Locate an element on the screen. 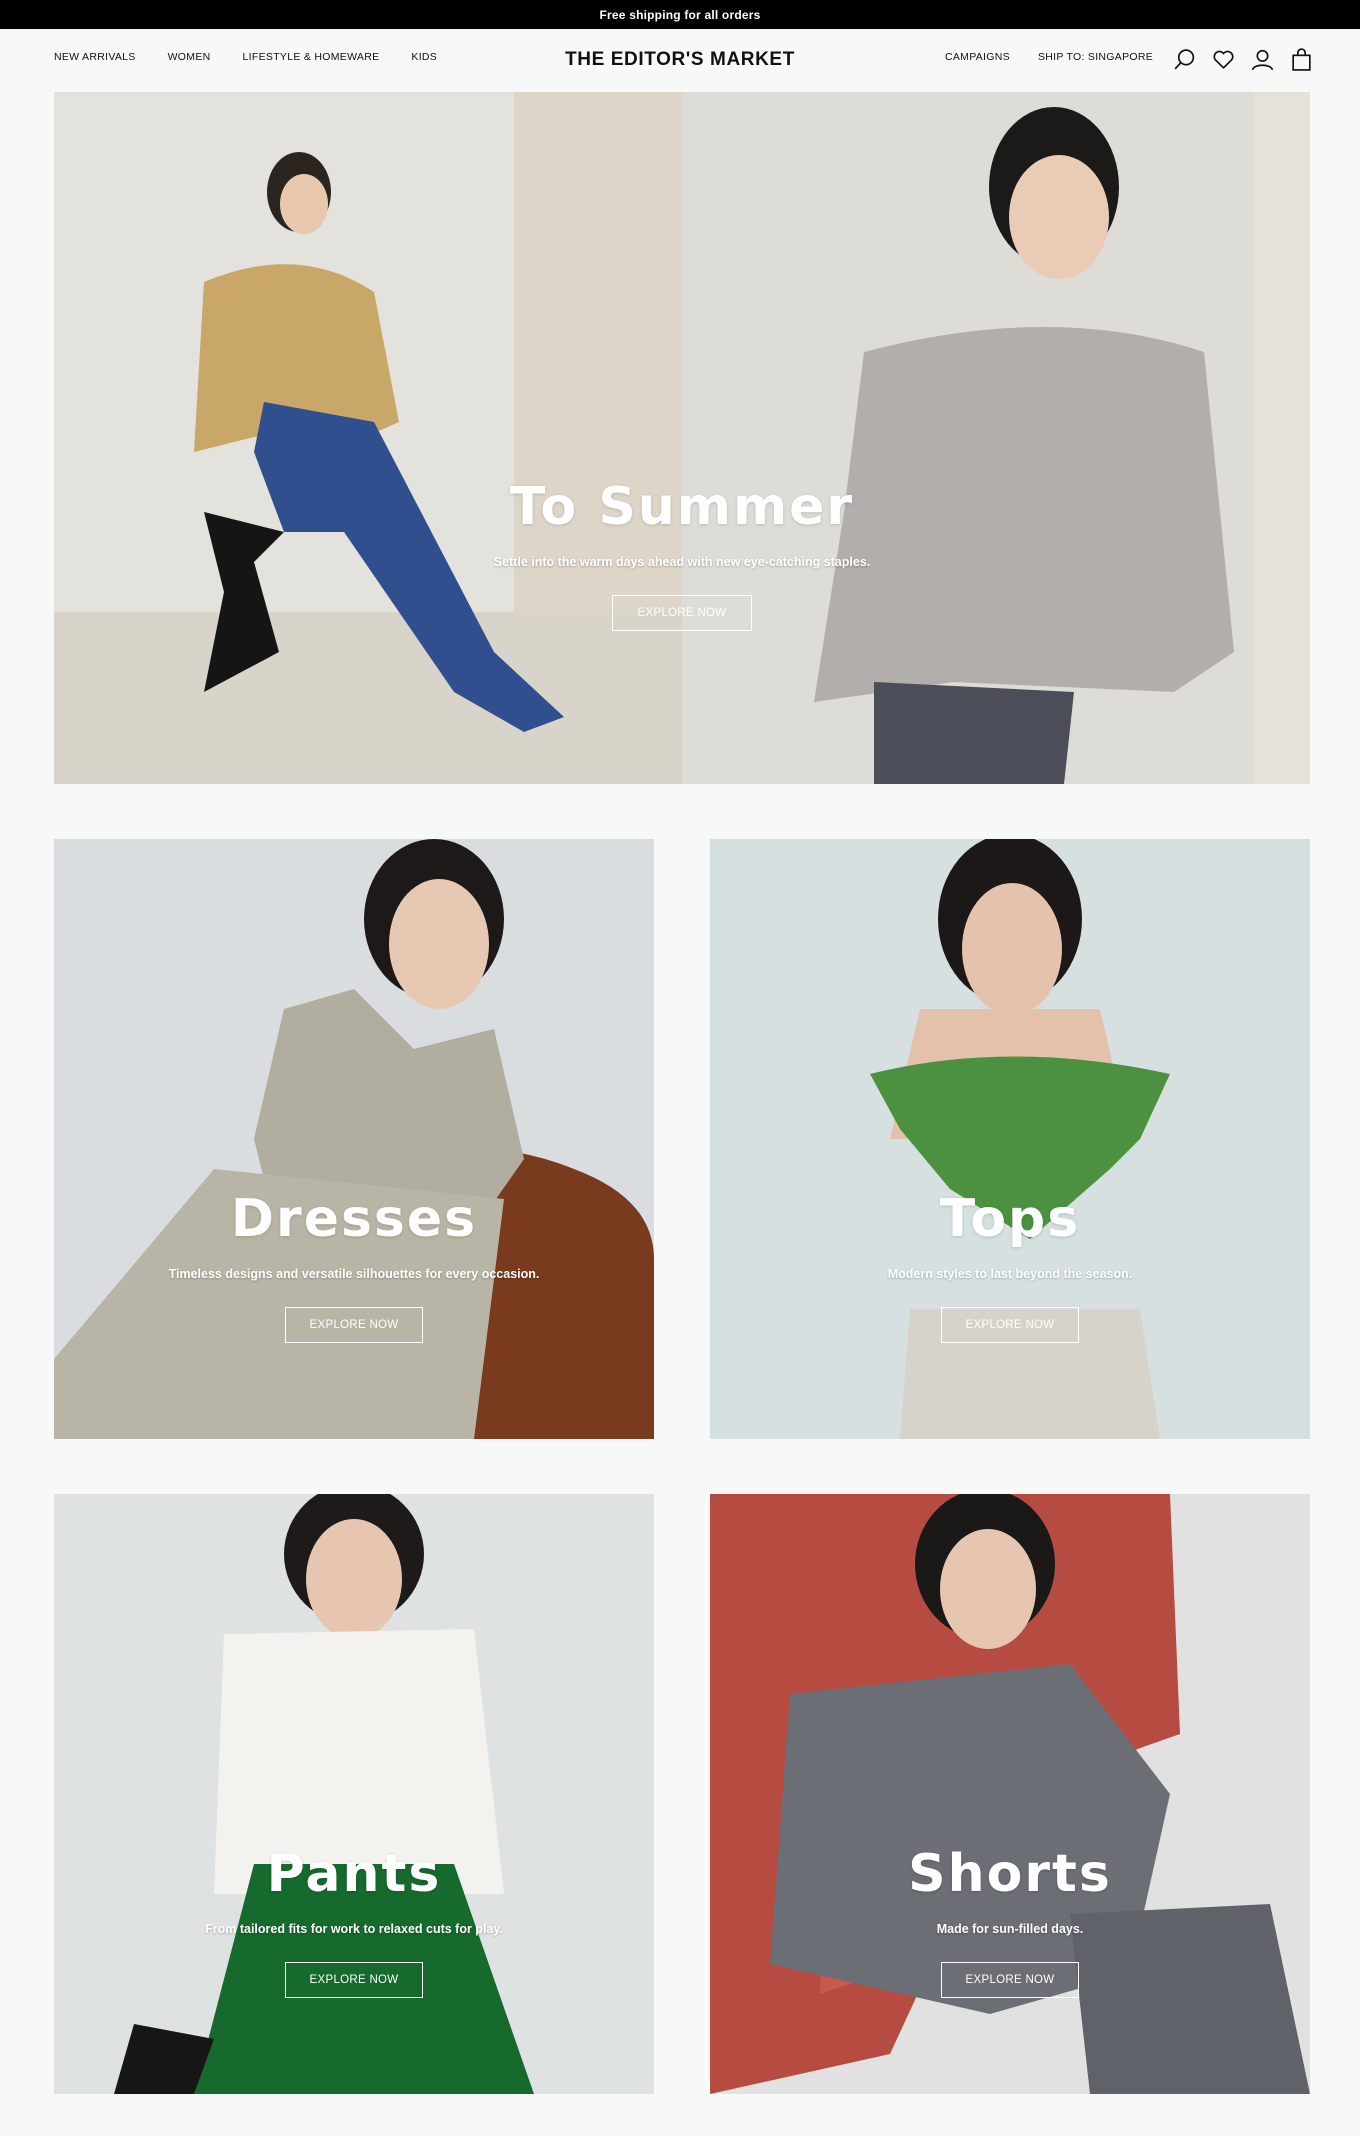 This screenshot has width=1360, height=2136. pants-explore-button: EXPLORE NOW is located at coordinates (354, 1980).